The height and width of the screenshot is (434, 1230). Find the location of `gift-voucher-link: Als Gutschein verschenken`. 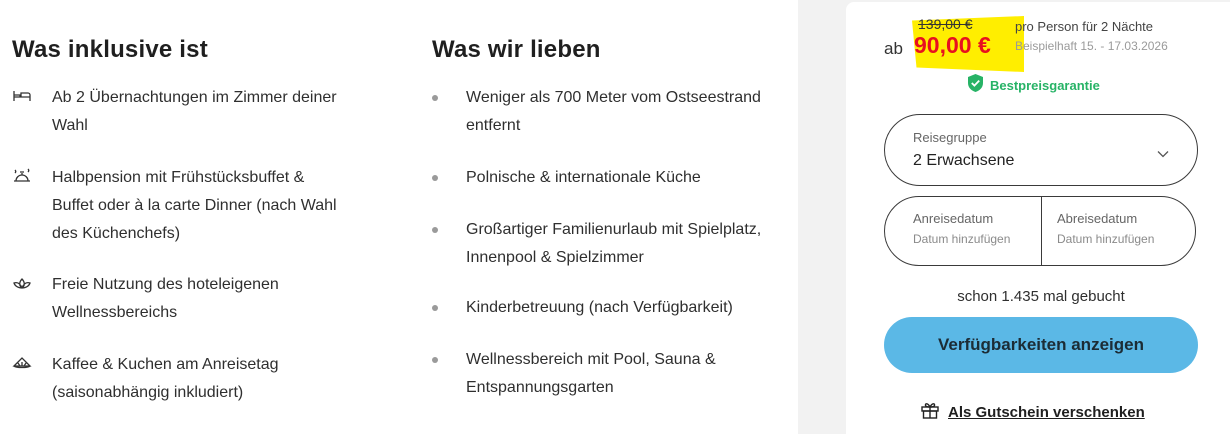

gift-voucher-link: Als Gutschein verschenken is located at coordinates (1032, 412).